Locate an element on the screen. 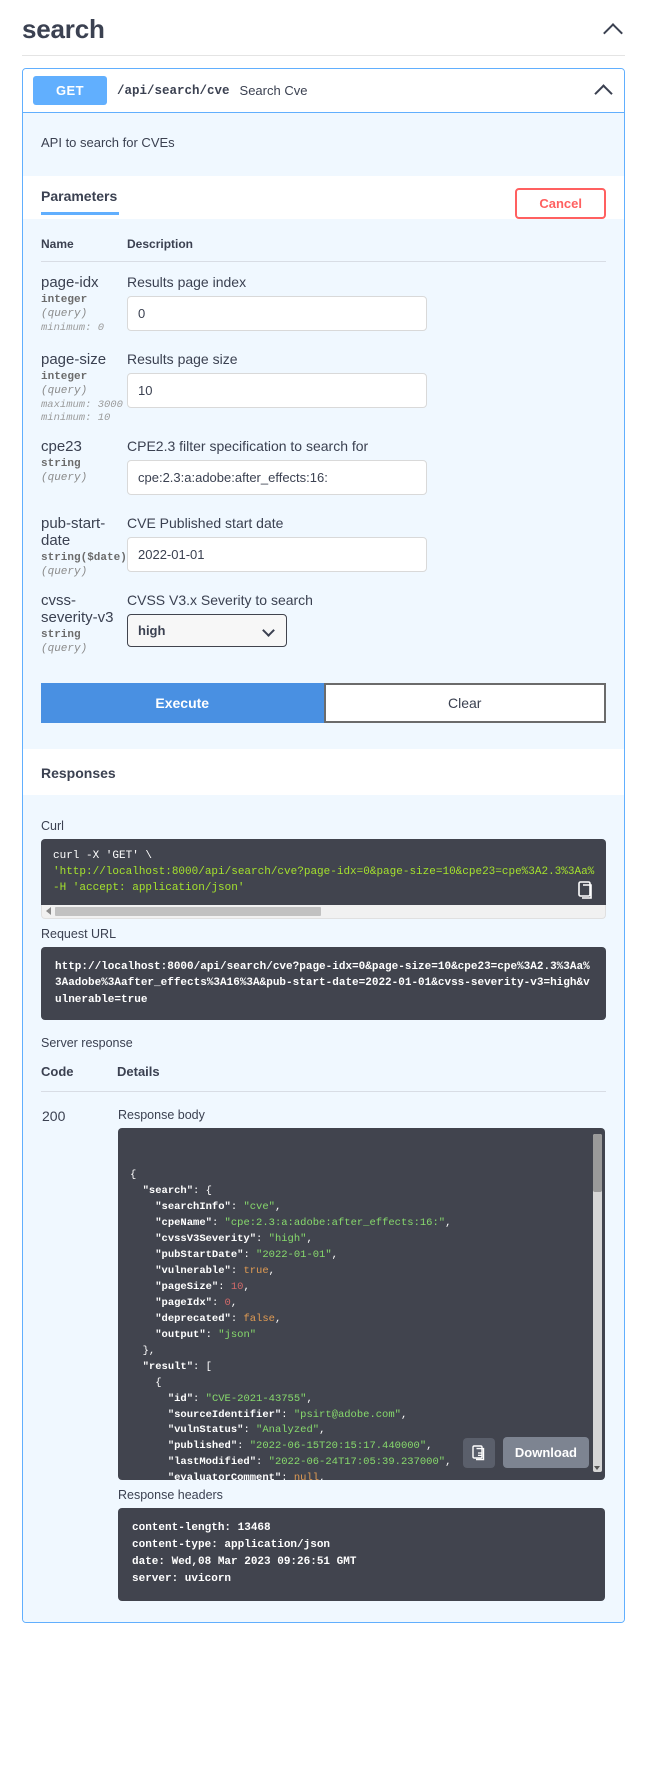 Image resolution: width=647 pixels, height=1792 pixels. parameter-name-cell: cvss-severity-v3 string (query) is located at coordinates (84, 618).